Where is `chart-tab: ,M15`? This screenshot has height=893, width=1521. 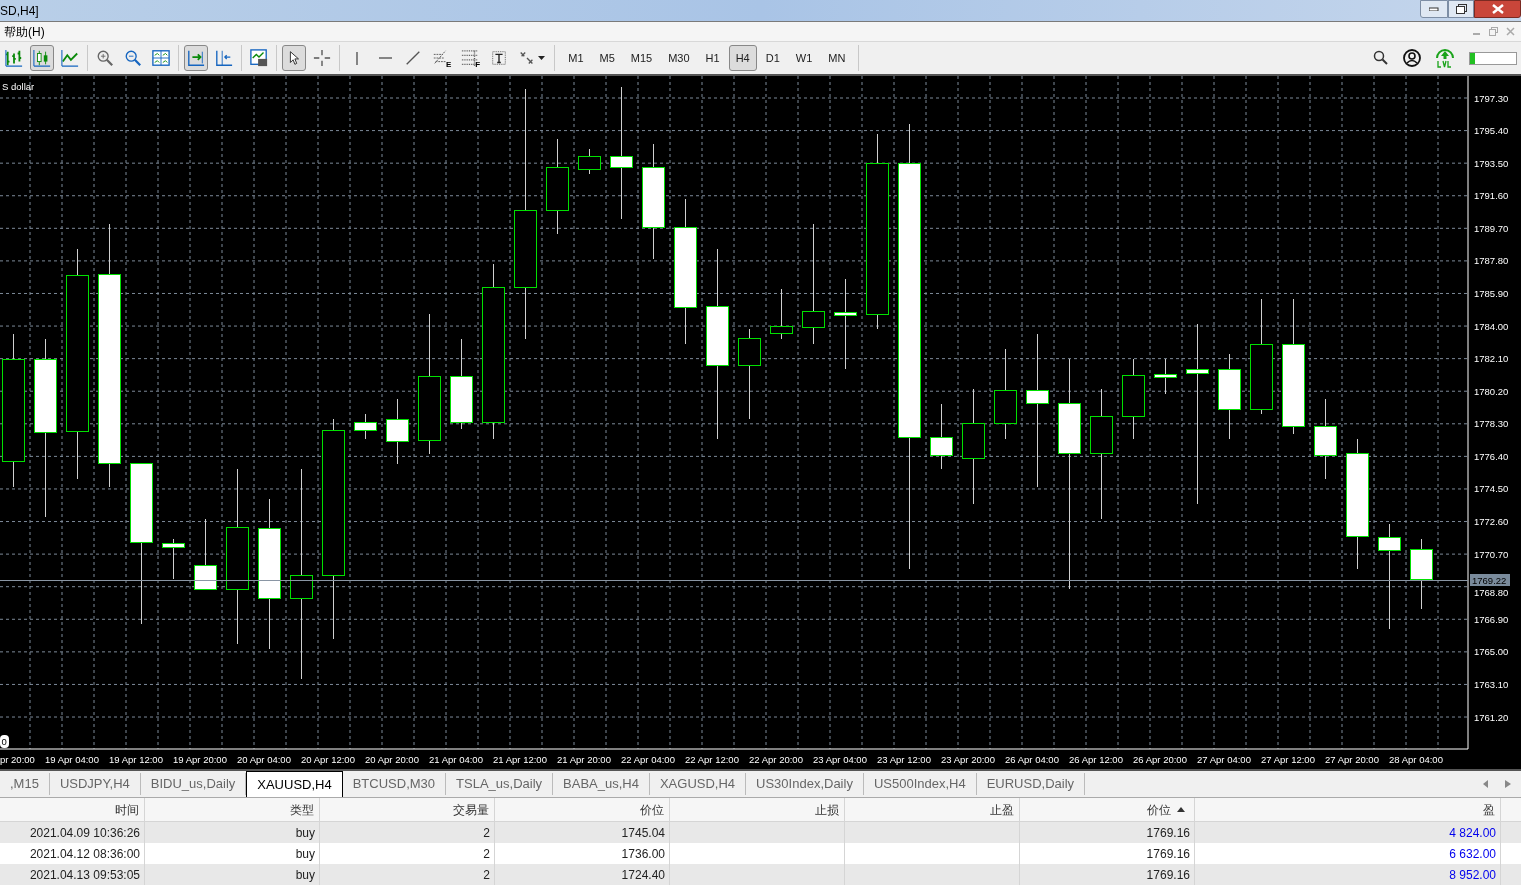
chart-tab: ,M15 is located at coordinates (25, 784).